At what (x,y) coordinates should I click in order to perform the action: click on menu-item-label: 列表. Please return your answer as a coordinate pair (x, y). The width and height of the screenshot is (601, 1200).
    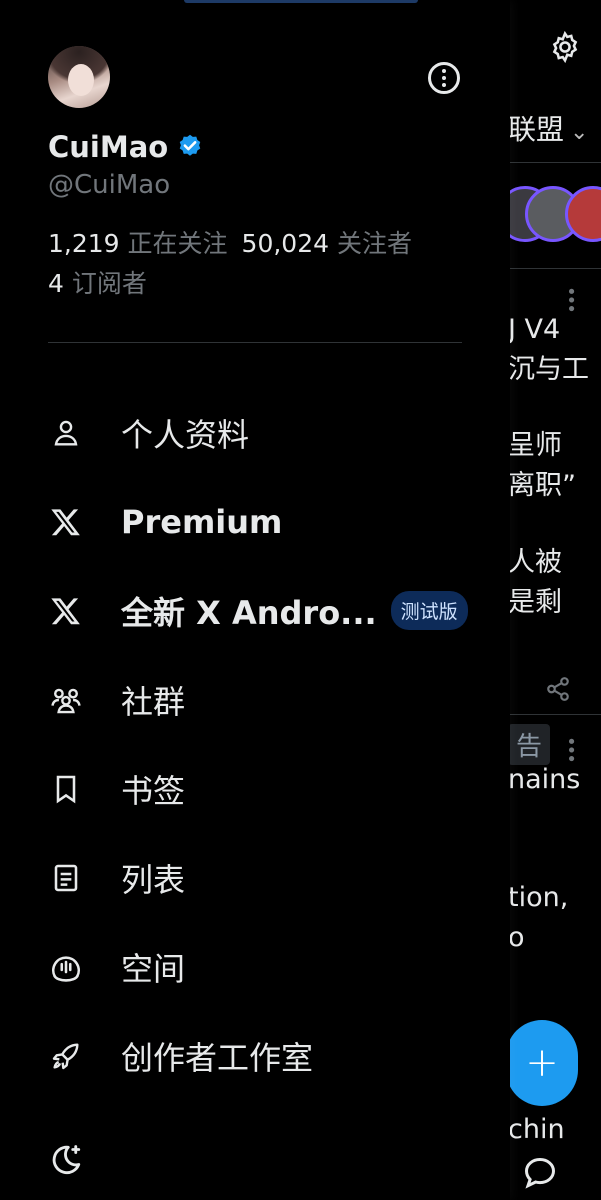
    Looking at the image, I should click on (153, 879).